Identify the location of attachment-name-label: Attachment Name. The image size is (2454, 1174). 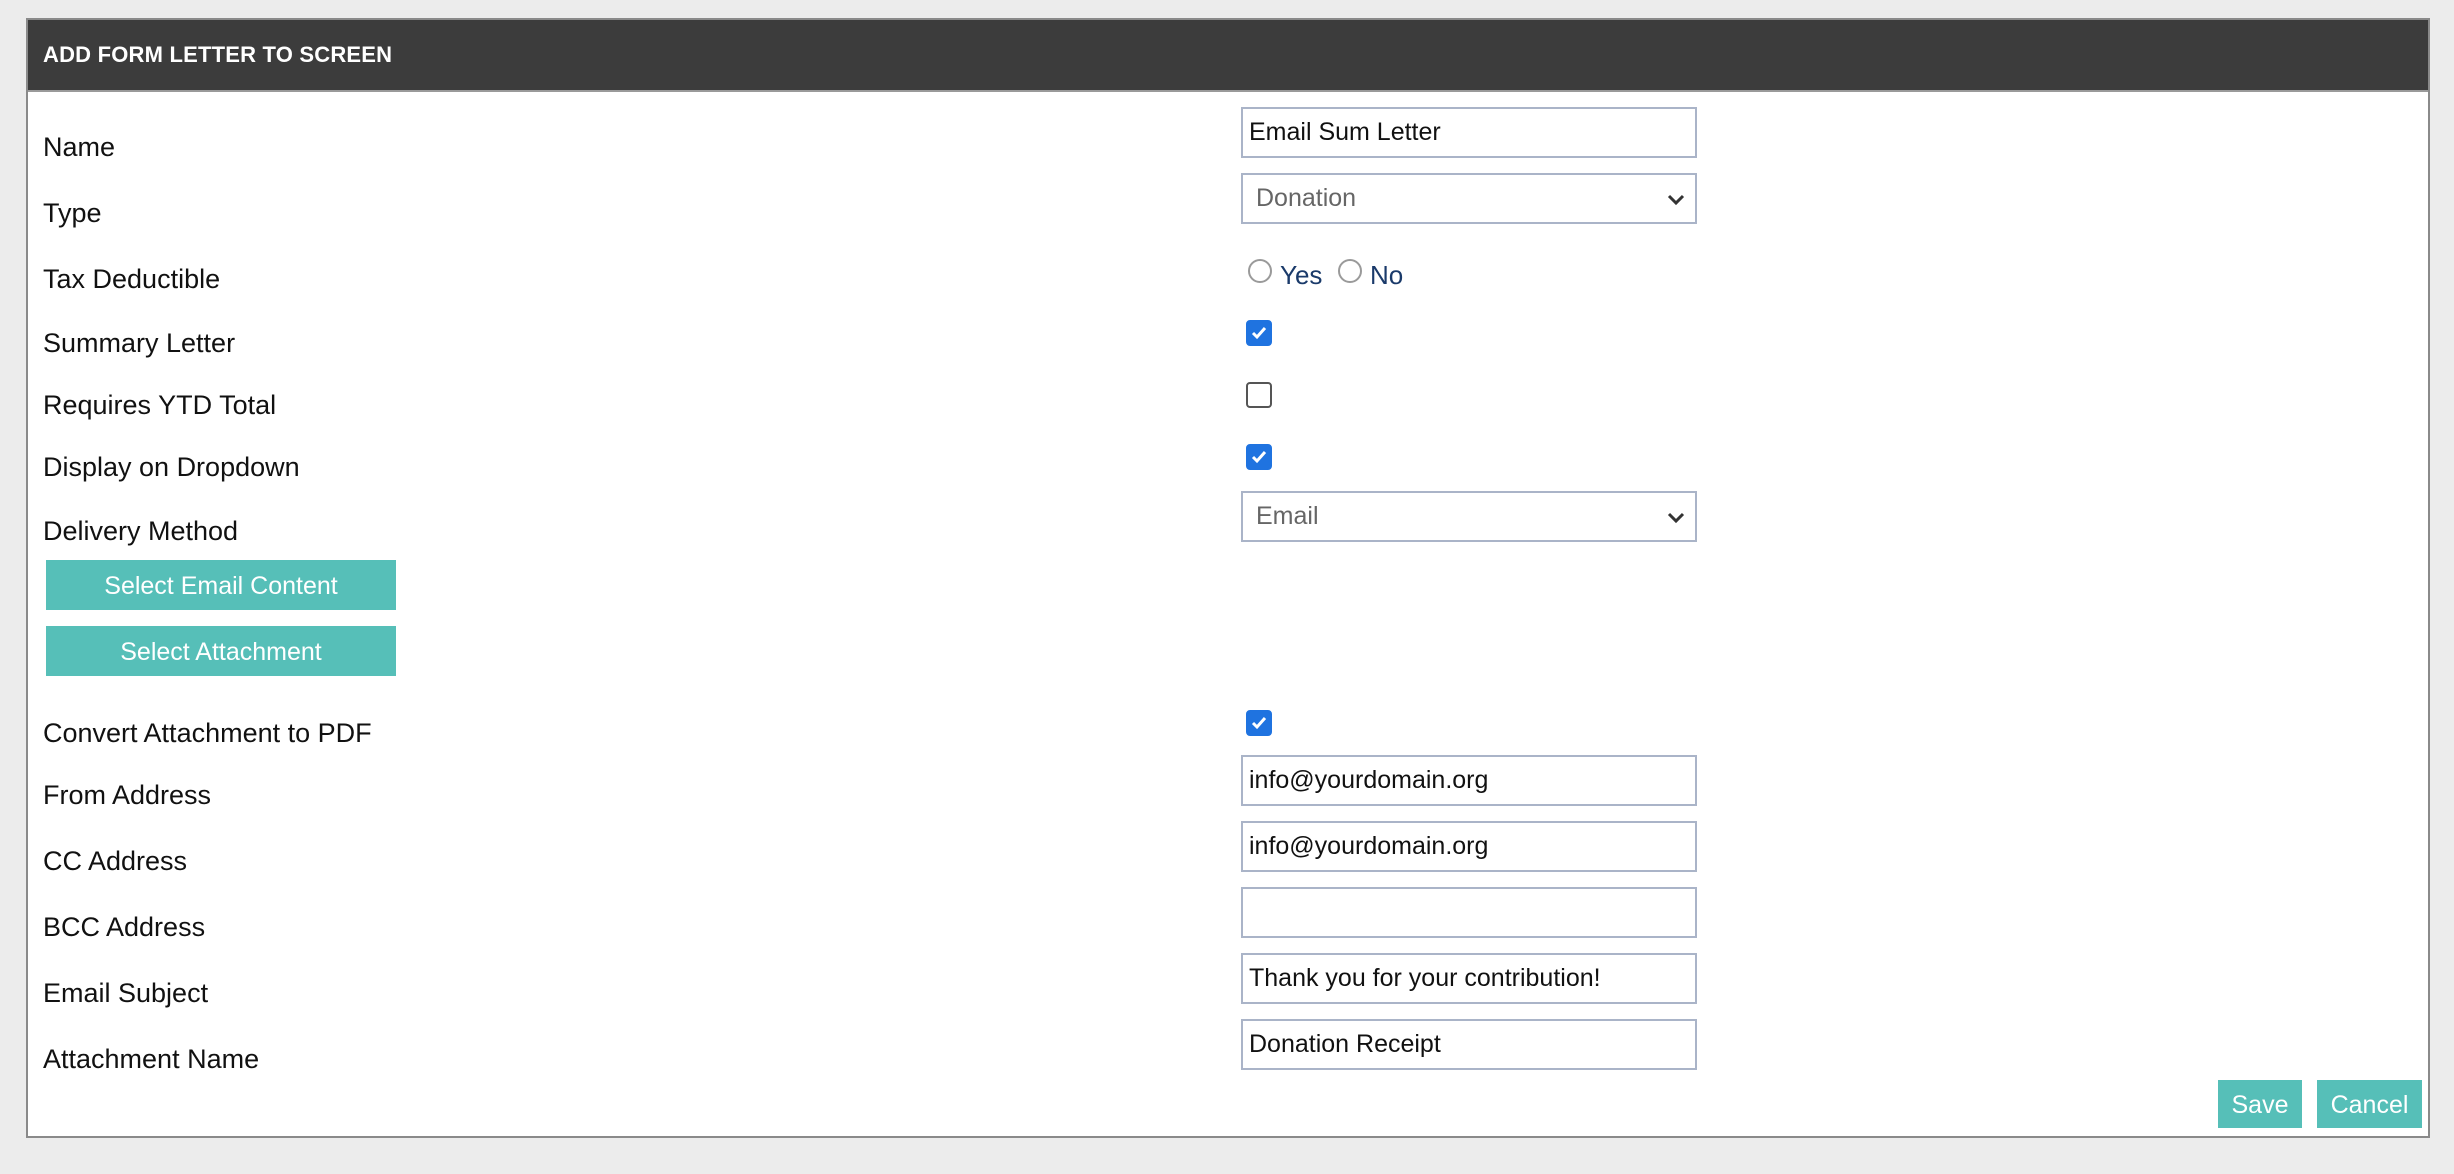
(151, 1059).